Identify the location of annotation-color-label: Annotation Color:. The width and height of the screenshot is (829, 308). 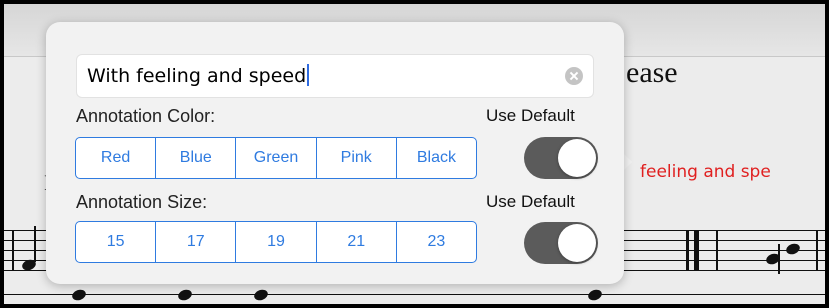
(146, 116).